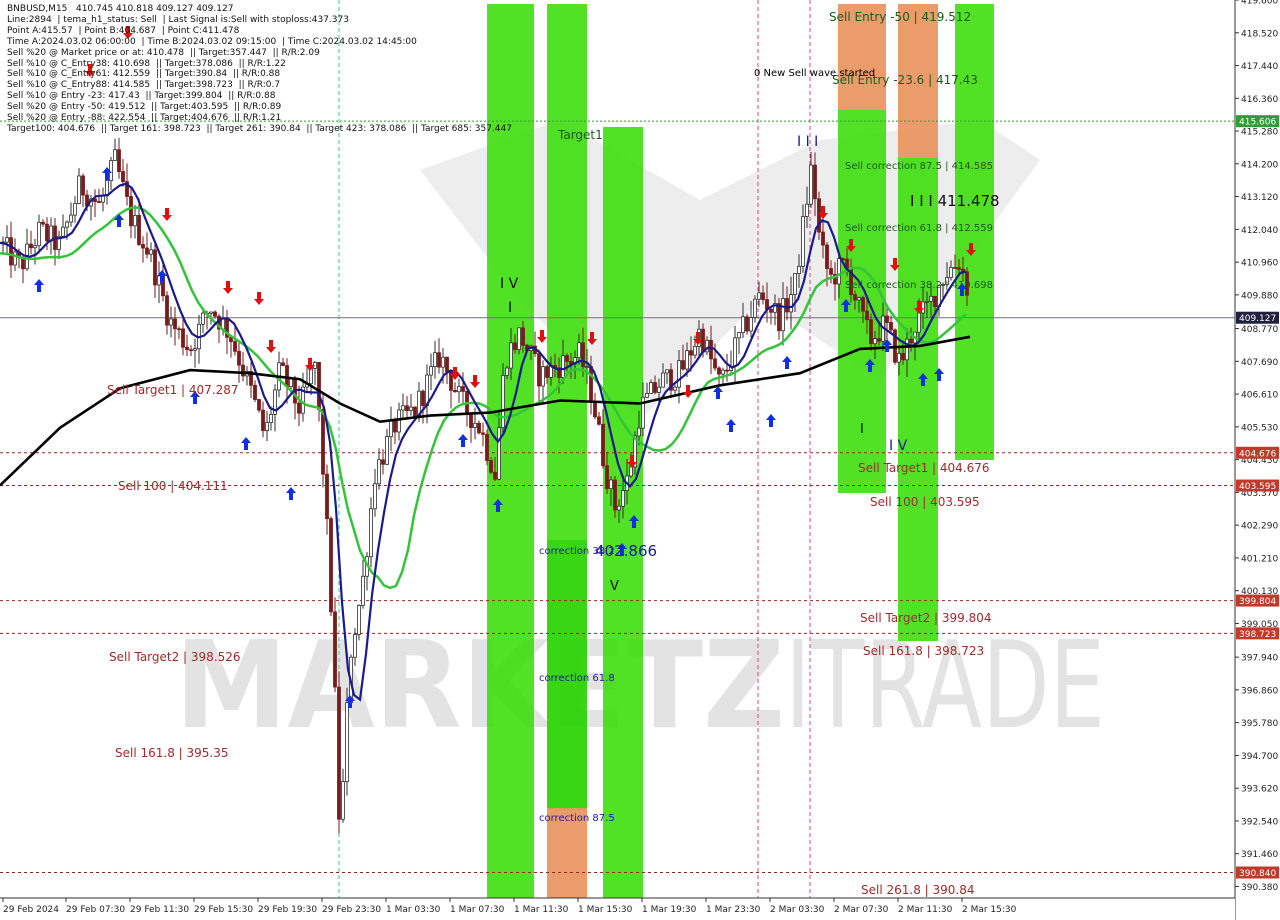  I want to click on price-tick-label: 407.690, so click(1259, 363).